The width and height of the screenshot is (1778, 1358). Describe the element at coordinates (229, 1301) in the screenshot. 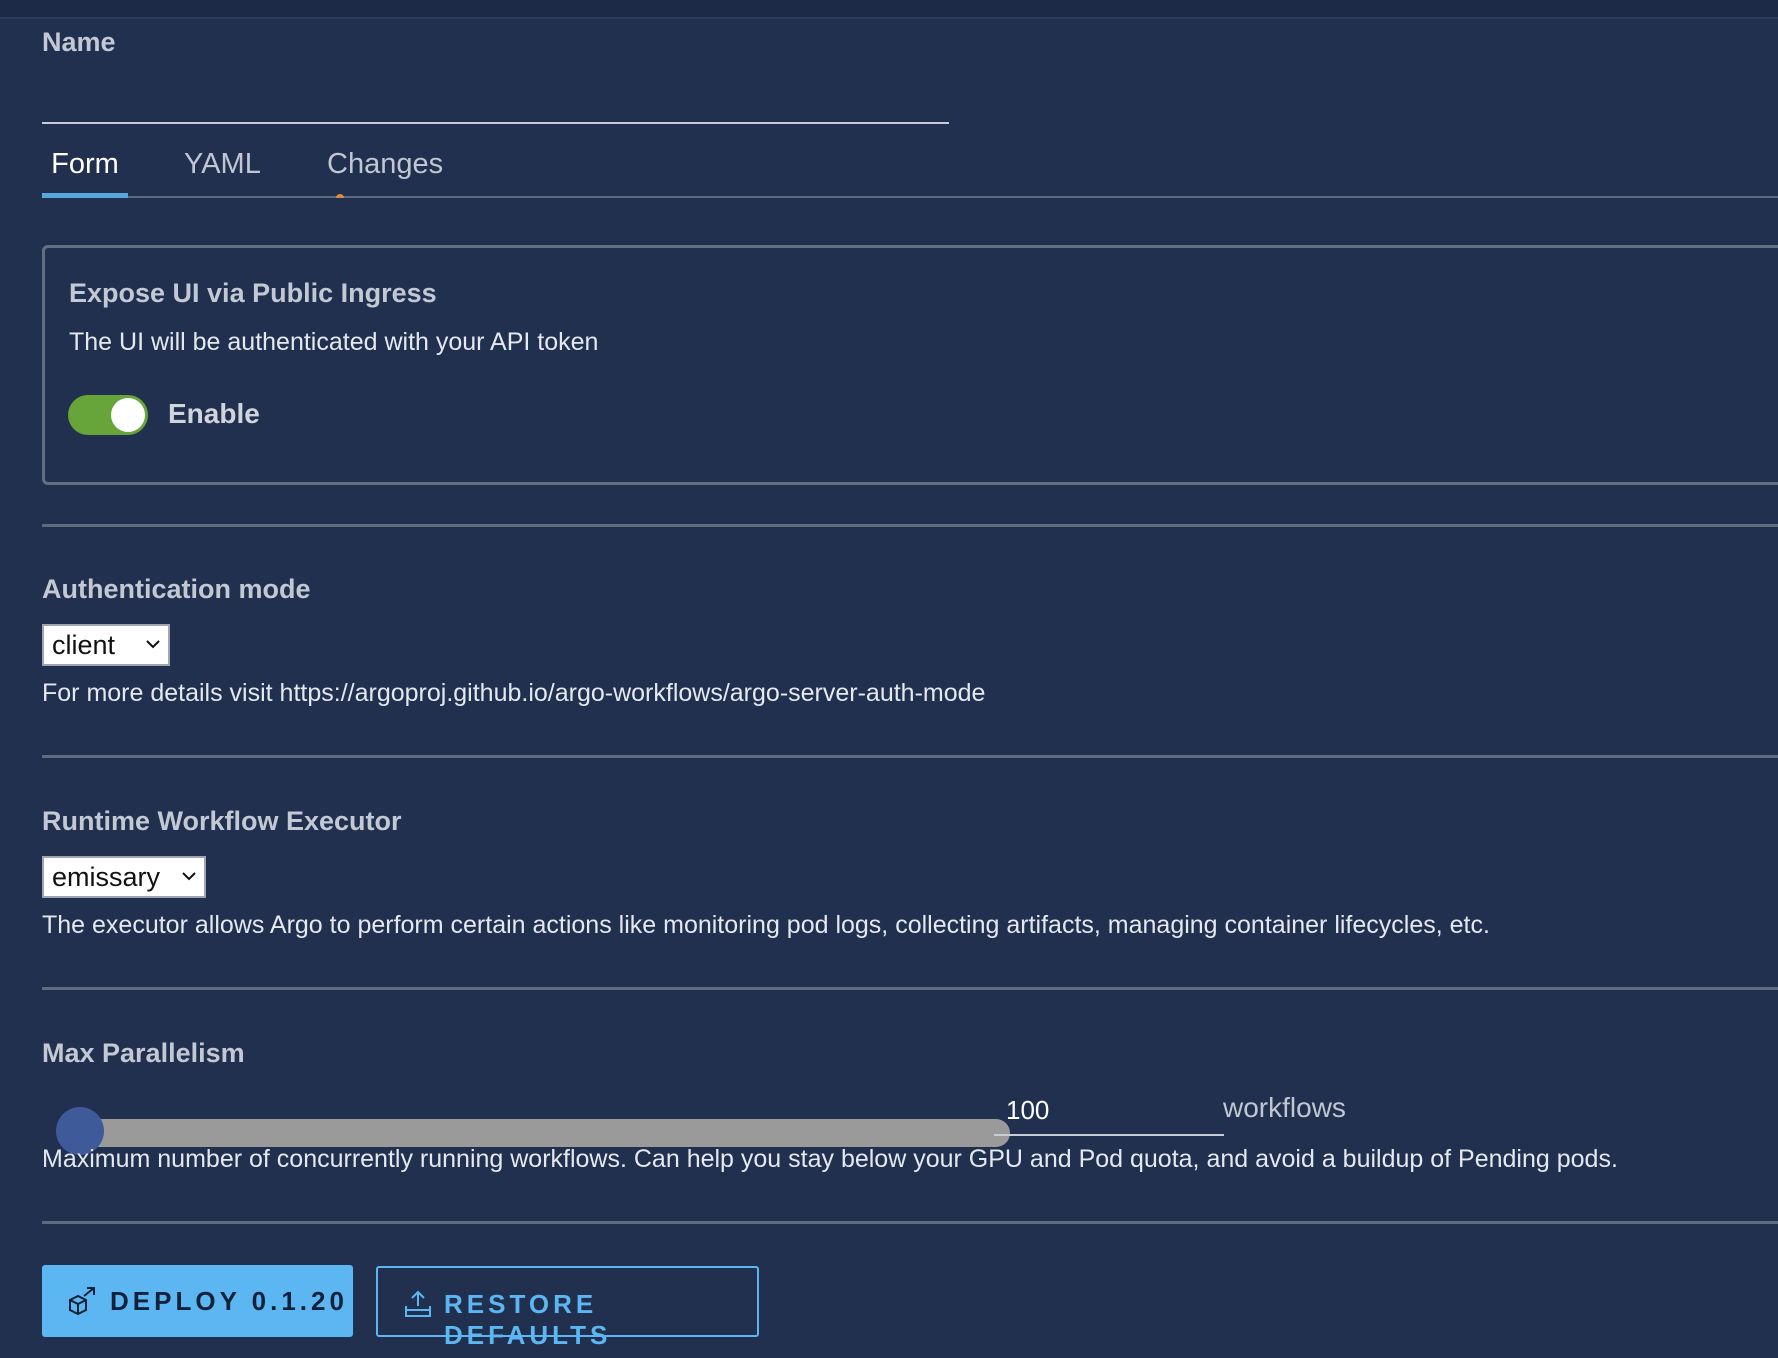

I see `deploy-button-label: DEPLOY 0.1.20` at that location.